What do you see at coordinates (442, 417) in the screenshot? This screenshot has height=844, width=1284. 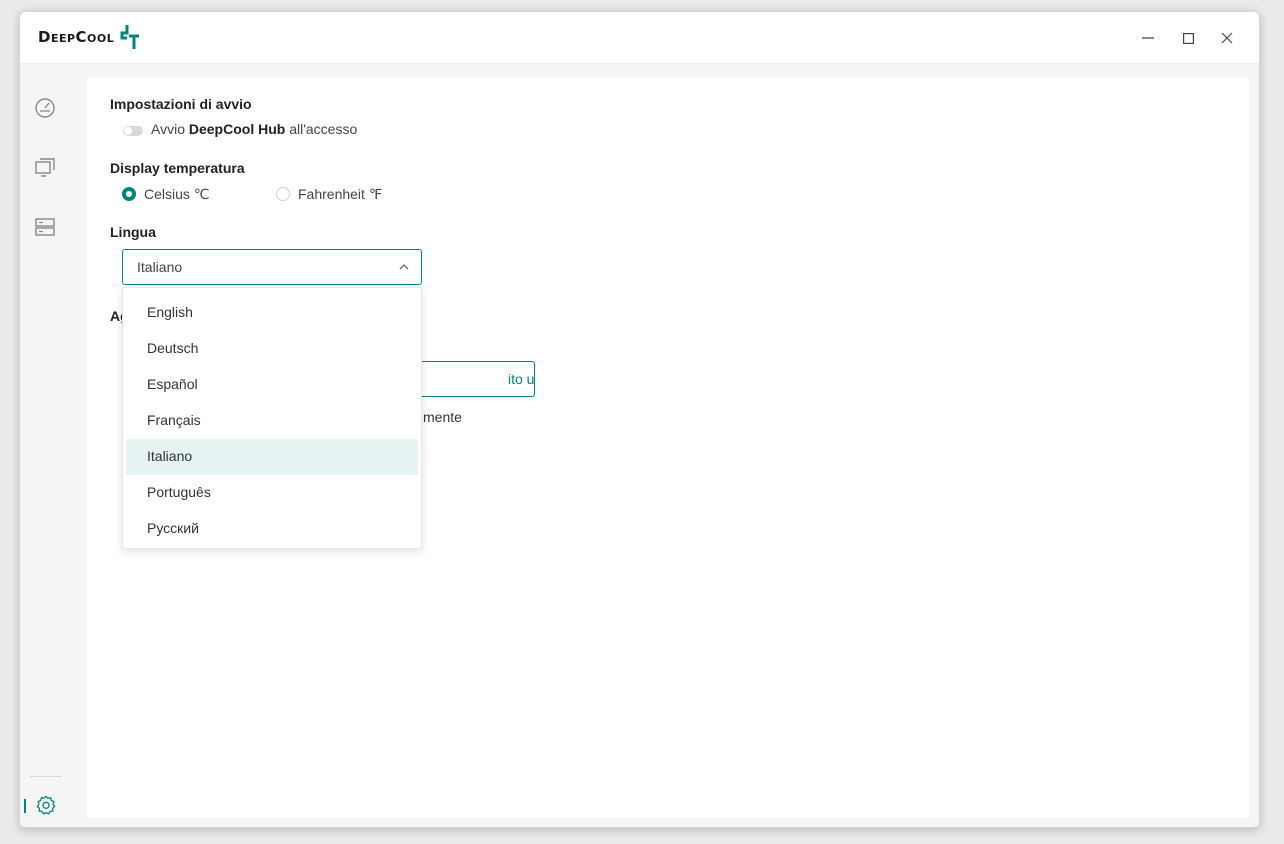 I see `auto-update-label-partial: mente` at bounding box center [442, 417].